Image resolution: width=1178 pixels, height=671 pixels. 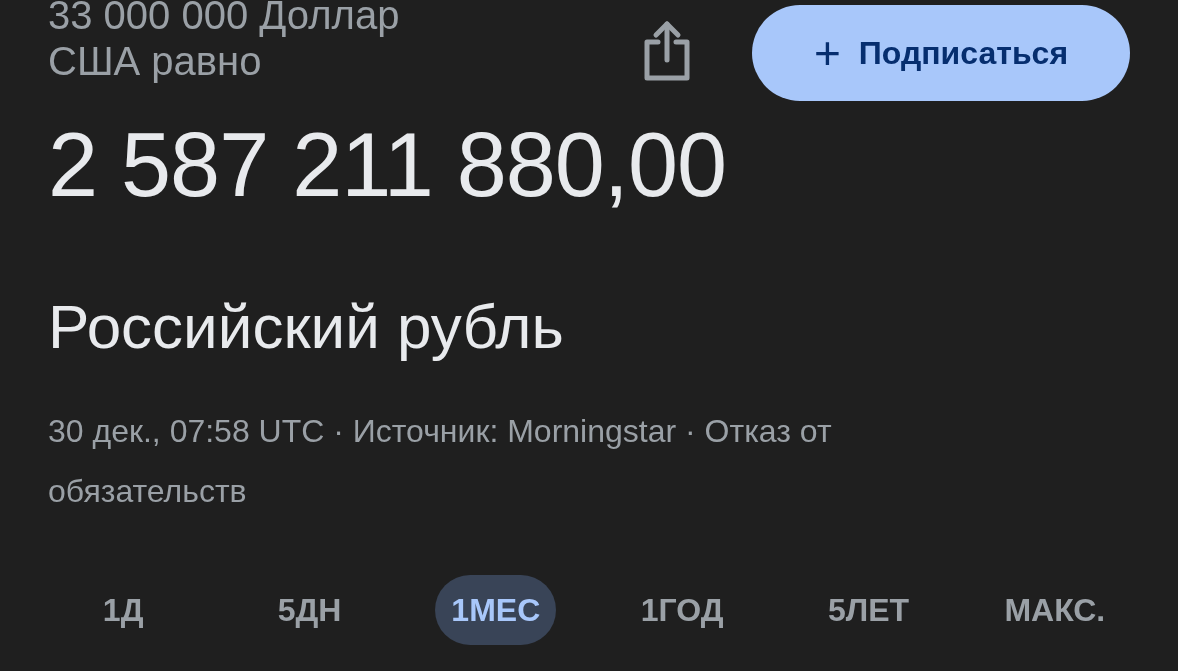 What do you see at coordinates (868, 610) in the screenshot?
I see `range-tab: 5ЛЕТ` at bounding box center [868, 610].